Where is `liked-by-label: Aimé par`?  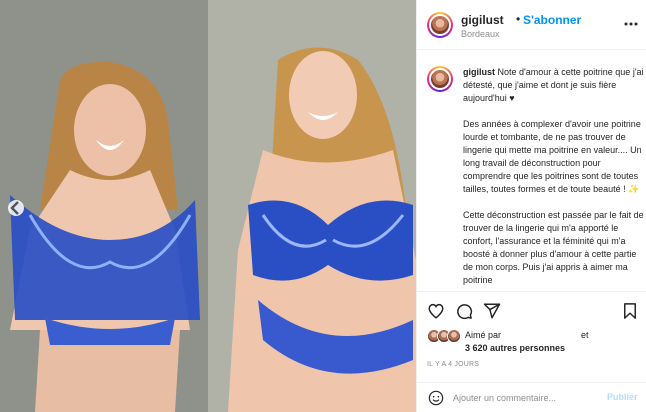
liked-by-label: Aimé par is located at coordinates (483, 335).